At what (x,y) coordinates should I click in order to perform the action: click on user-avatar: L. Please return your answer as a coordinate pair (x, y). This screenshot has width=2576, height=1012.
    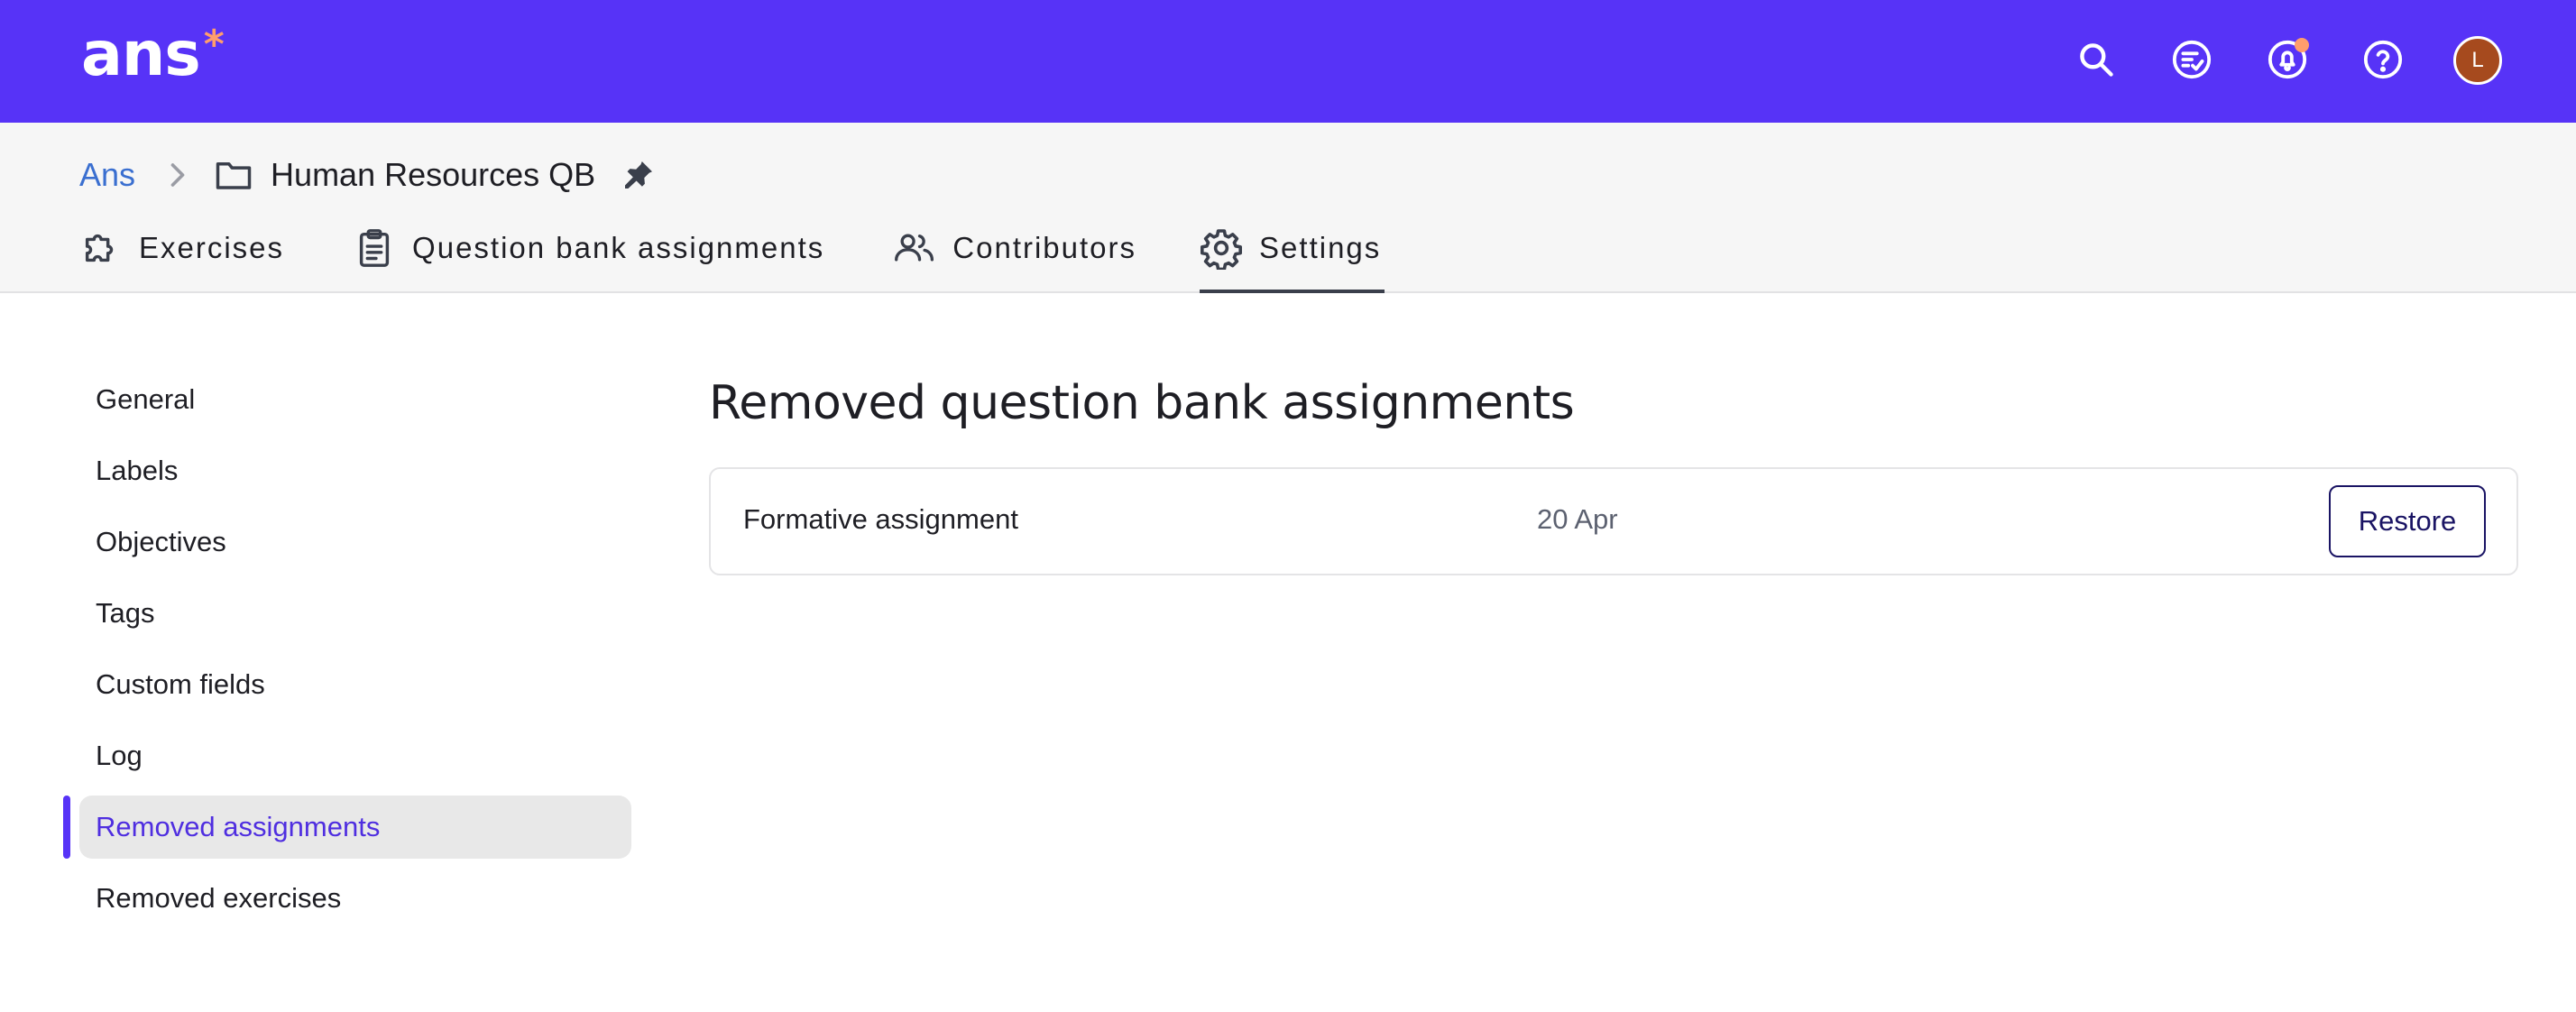
    Looking at the image, I should click on (2477, 60).